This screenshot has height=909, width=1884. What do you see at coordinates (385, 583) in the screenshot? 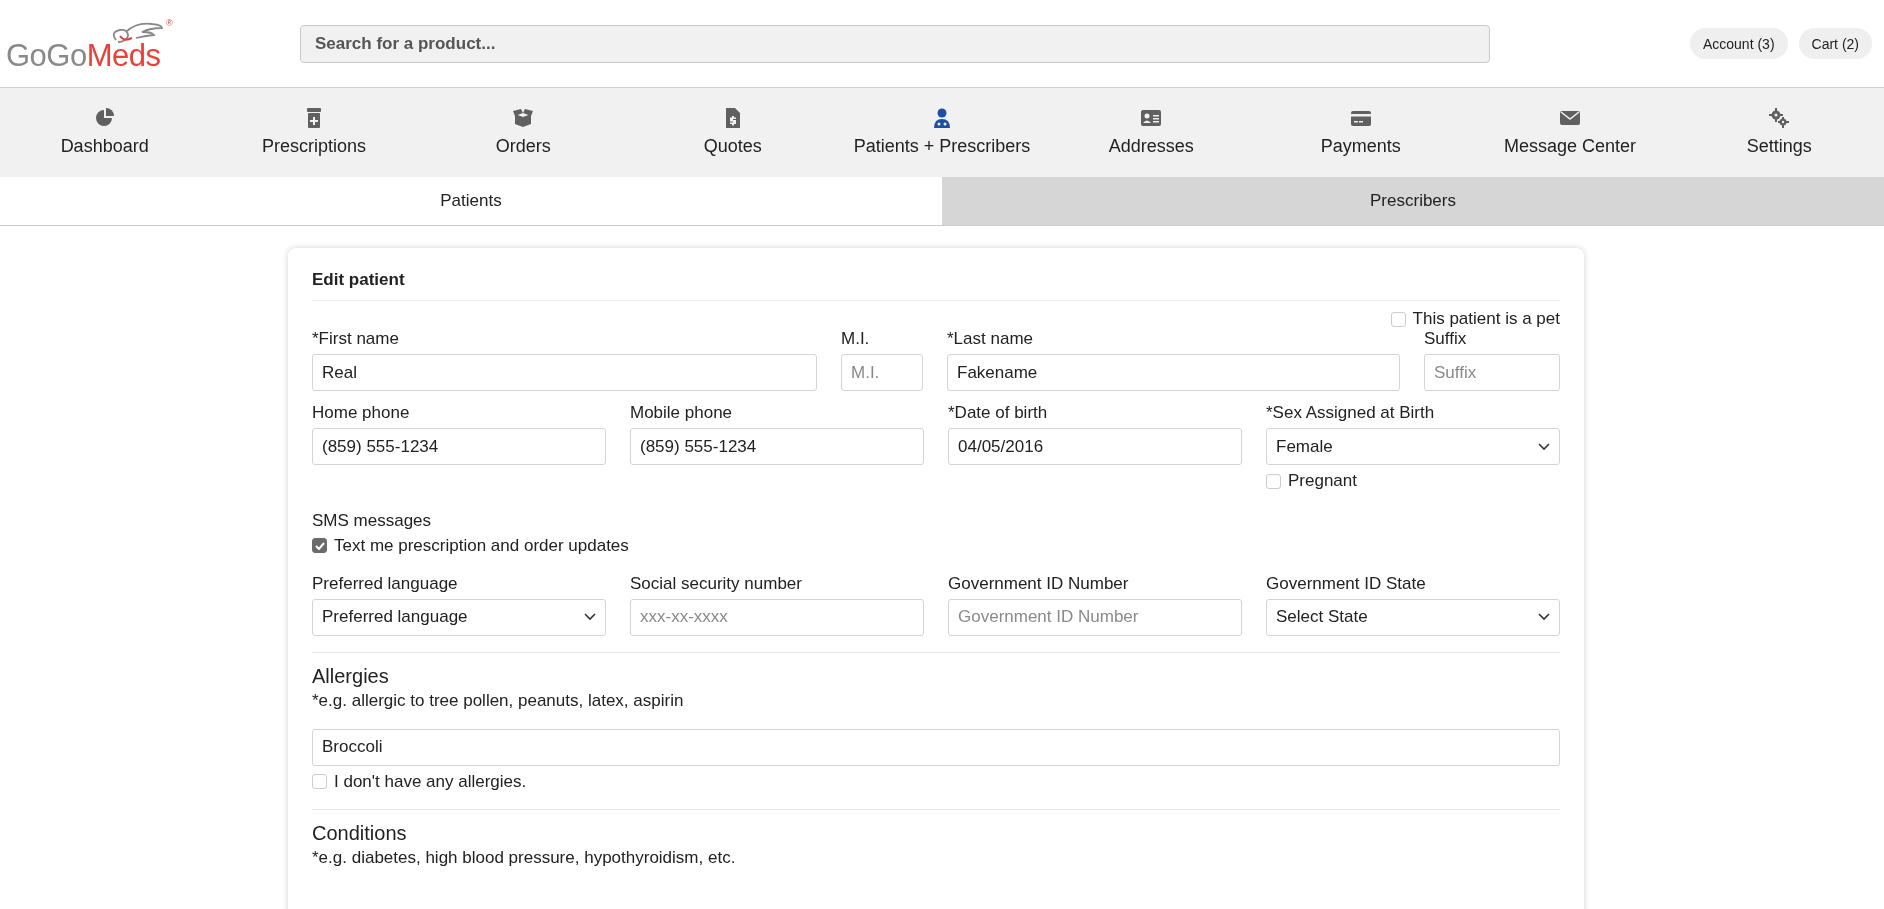
I see `field-label: Preferred language` at bounding box center [385, 583].